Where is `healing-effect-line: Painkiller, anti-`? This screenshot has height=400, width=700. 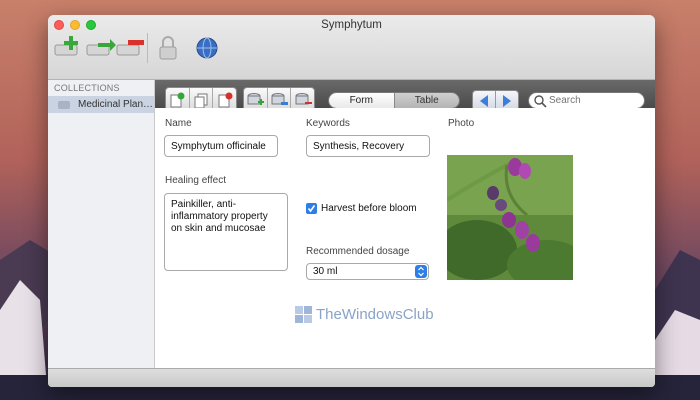
healing-effect-line: Painkiller, anti- is located at coordinates (204, 204).